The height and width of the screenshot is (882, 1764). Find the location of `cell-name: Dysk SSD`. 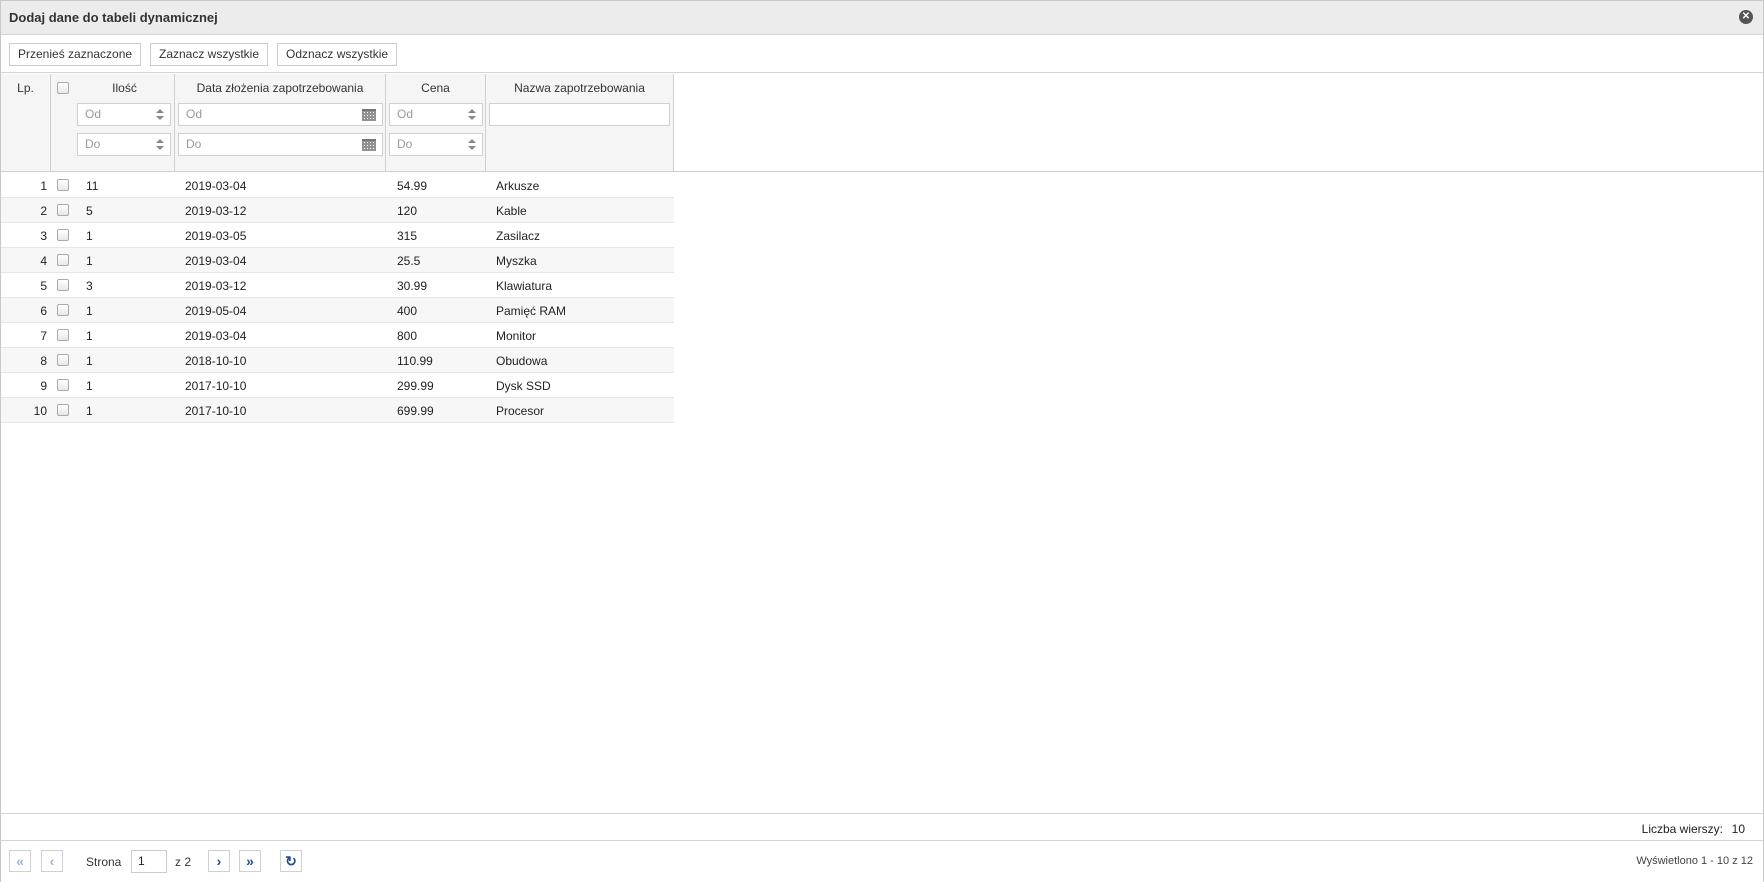

cell-name: Dysk SSD is located at coordinates (523, 386).